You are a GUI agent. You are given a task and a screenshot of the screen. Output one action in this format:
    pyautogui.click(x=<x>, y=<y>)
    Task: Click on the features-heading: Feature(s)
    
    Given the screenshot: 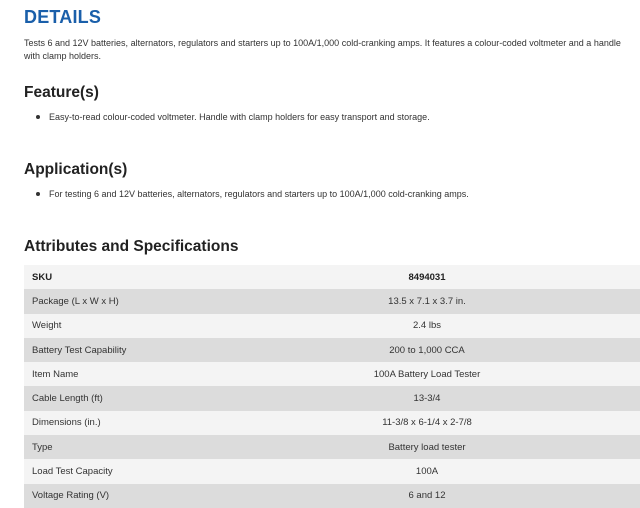 What is the action you would take?
    pyautogui.click(x=61, y=92)
    